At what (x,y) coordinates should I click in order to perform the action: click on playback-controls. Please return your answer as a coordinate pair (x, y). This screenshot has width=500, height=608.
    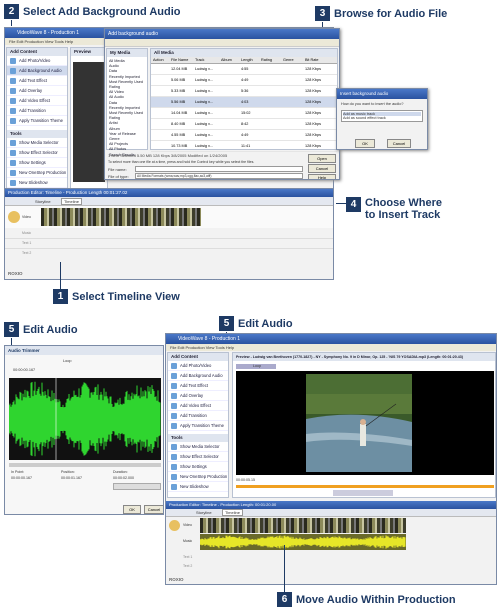
    Looking at the image, I should click on (363, 493).